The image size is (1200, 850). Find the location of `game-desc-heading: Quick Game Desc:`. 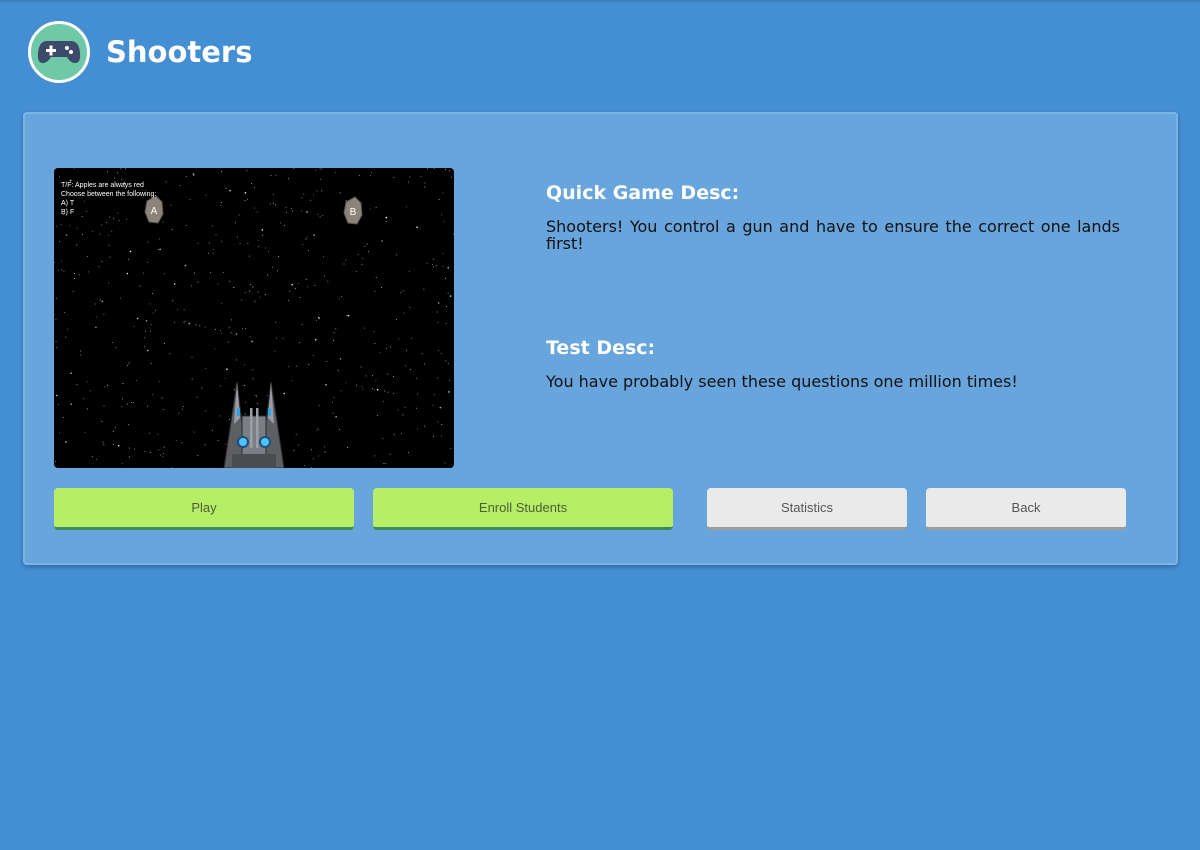

game-desc-heading: Quick Game Desc: is located at coordinates (643, 193).